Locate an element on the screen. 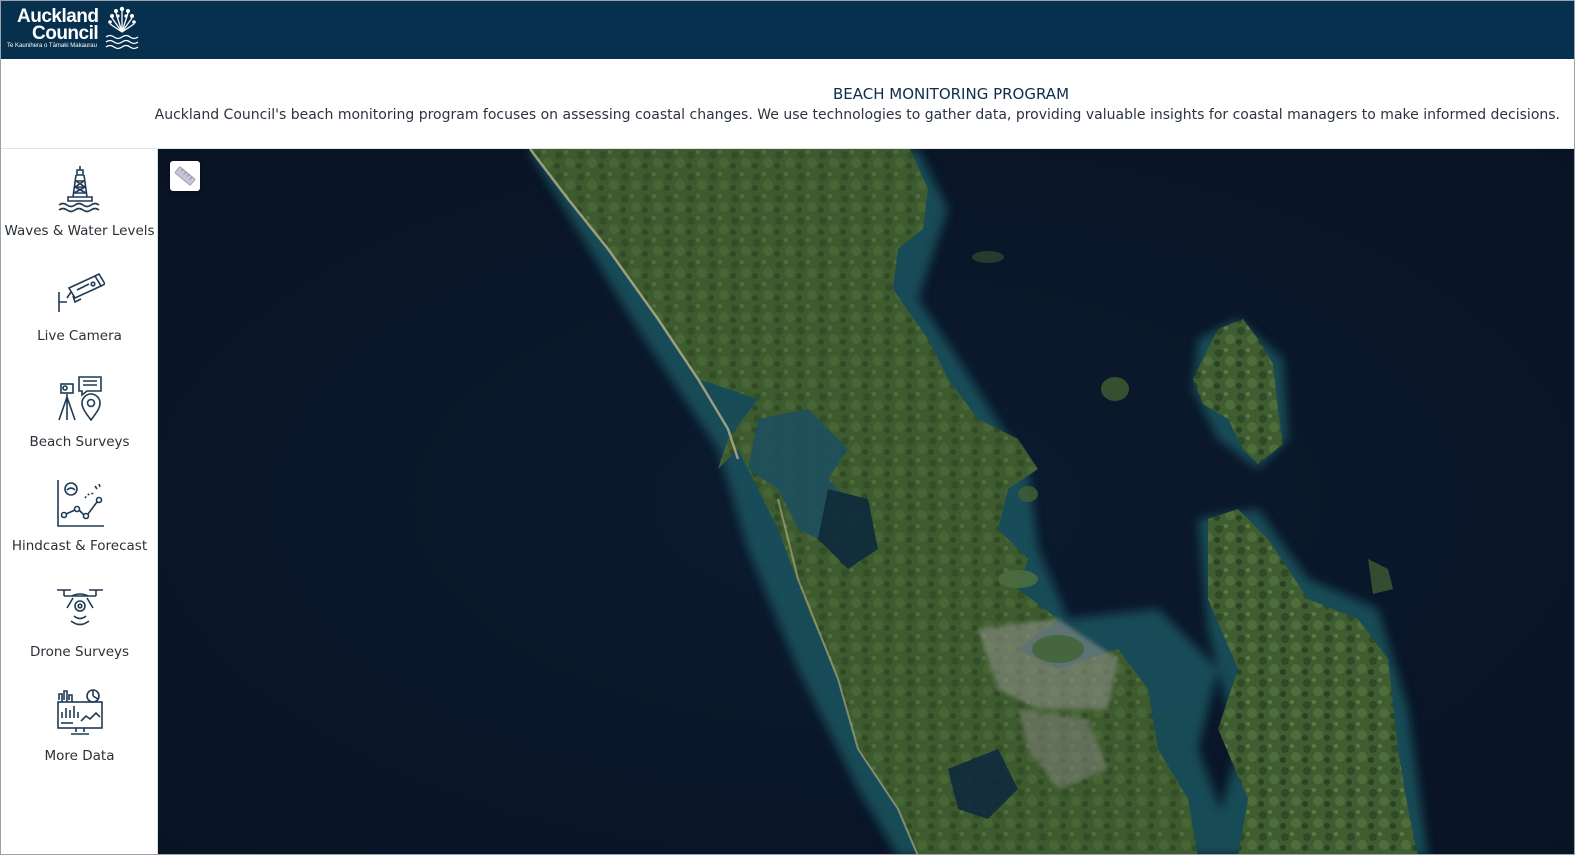 This screenshot has height=855, width=1575. drone-icon is located at coordinates (79, 607).